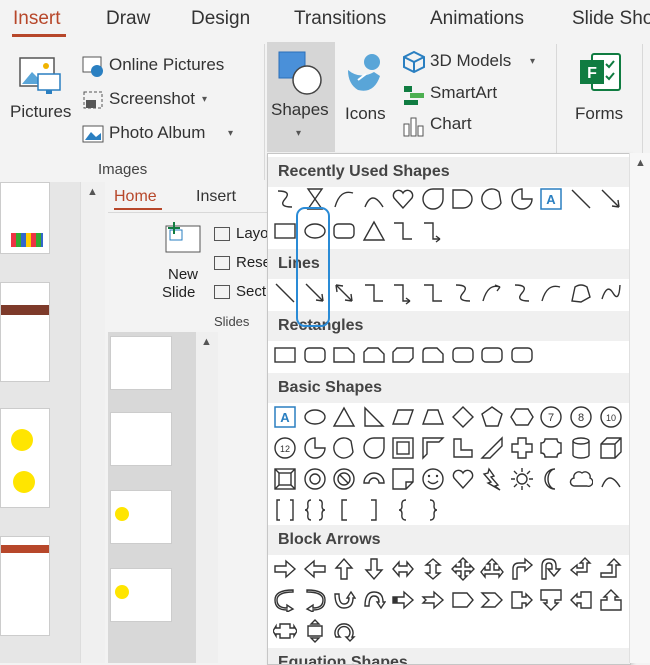 The image size is (650, 665). What do you see at coordinates (315, 601) in the screenshot?
I see `curvedl-shape-icon` at bounding box center [315, 601].